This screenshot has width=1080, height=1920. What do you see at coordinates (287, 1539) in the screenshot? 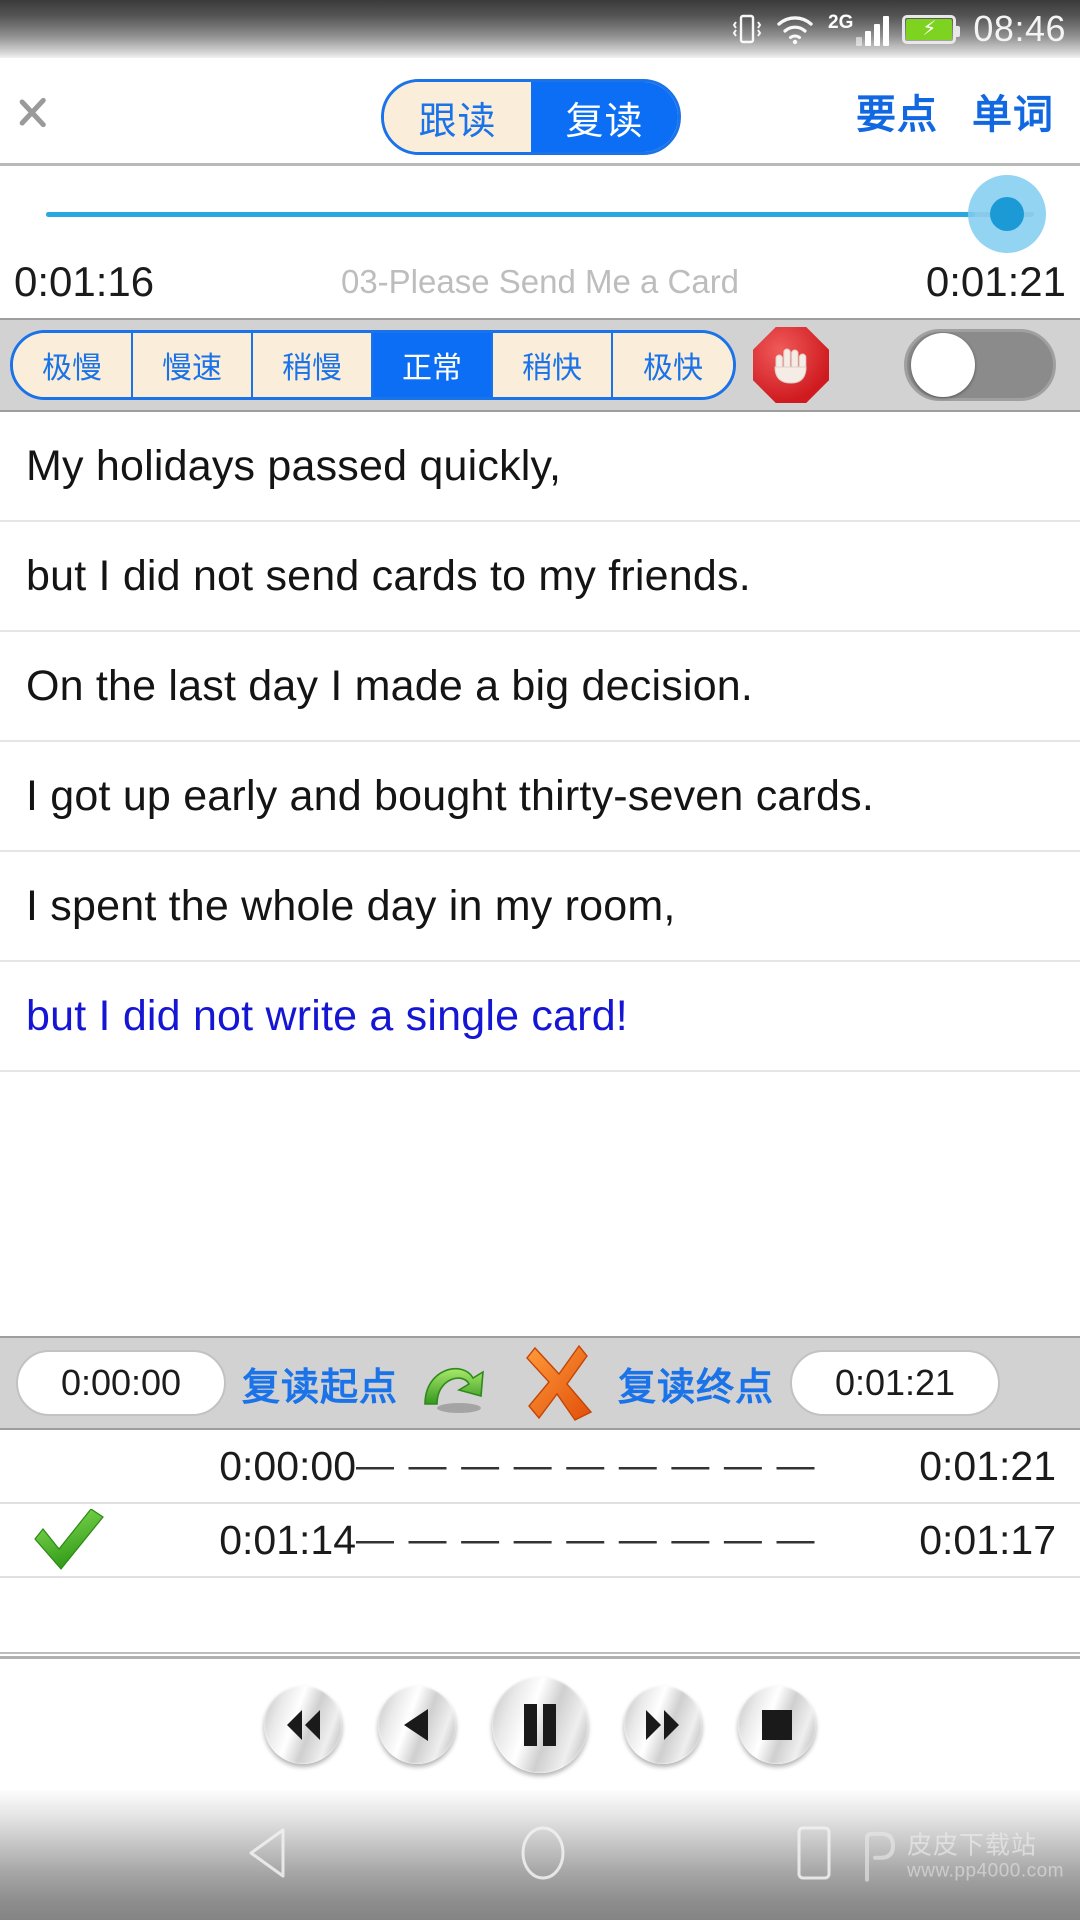
I see `mark-start-time: 0:01:14` at bounding box center [287, 1539].